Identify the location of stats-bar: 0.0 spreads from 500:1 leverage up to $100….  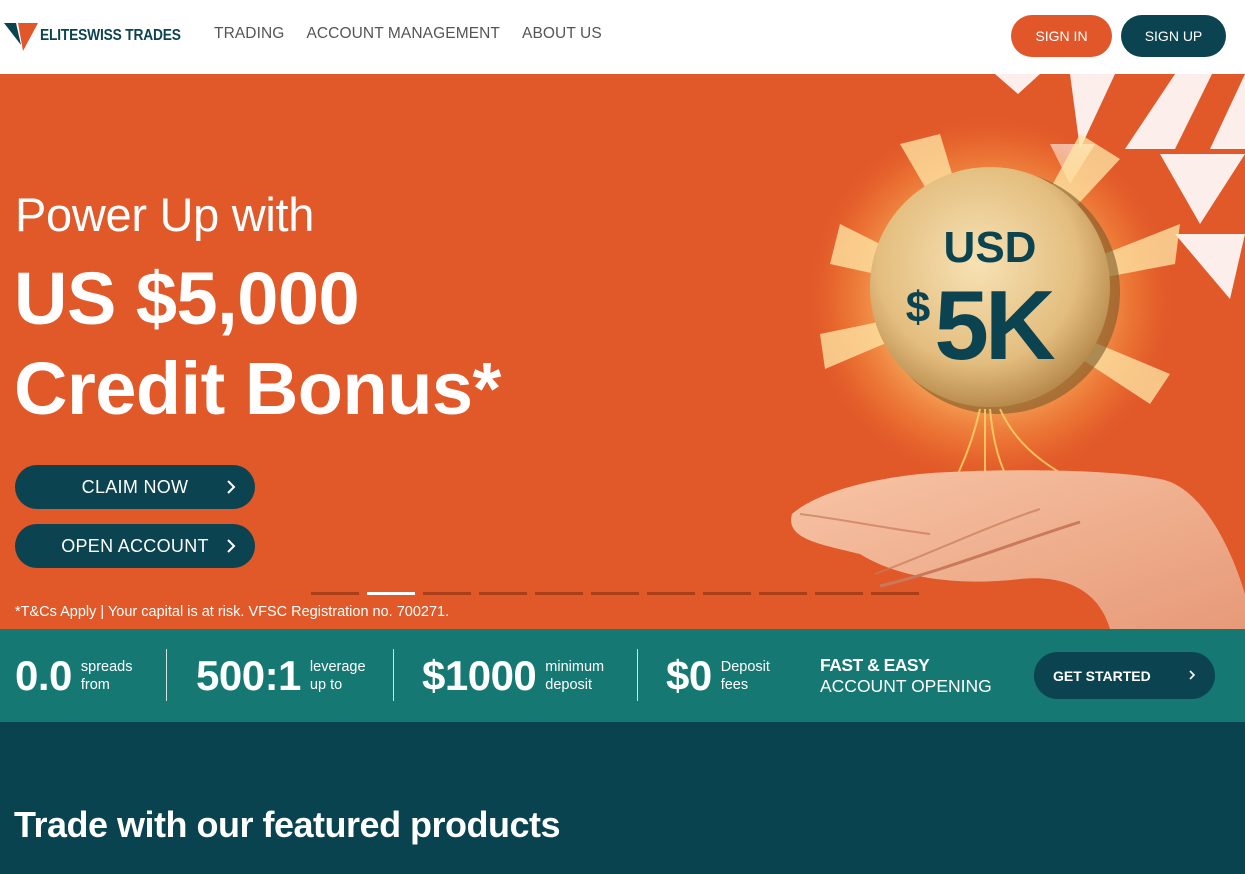
(622, 675).